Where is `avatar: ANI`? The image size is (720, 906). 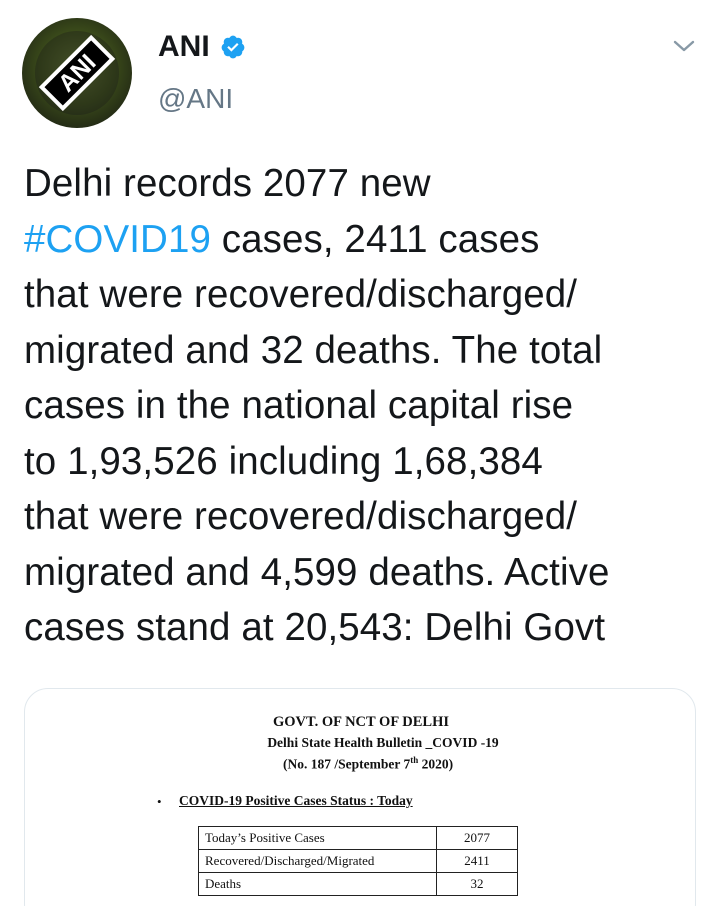 avatar: ANI is located at coordinates (77, 73).